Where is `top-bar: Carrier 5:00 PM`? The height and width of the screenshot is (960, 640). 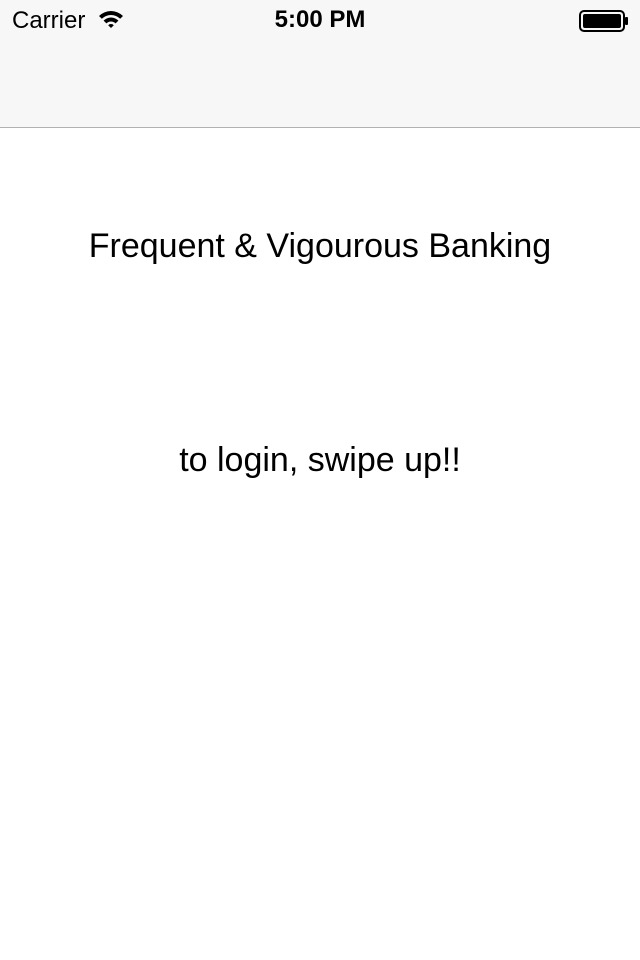 top-bar: Carrier 5:00 PM is located at coordinates (320, 64).